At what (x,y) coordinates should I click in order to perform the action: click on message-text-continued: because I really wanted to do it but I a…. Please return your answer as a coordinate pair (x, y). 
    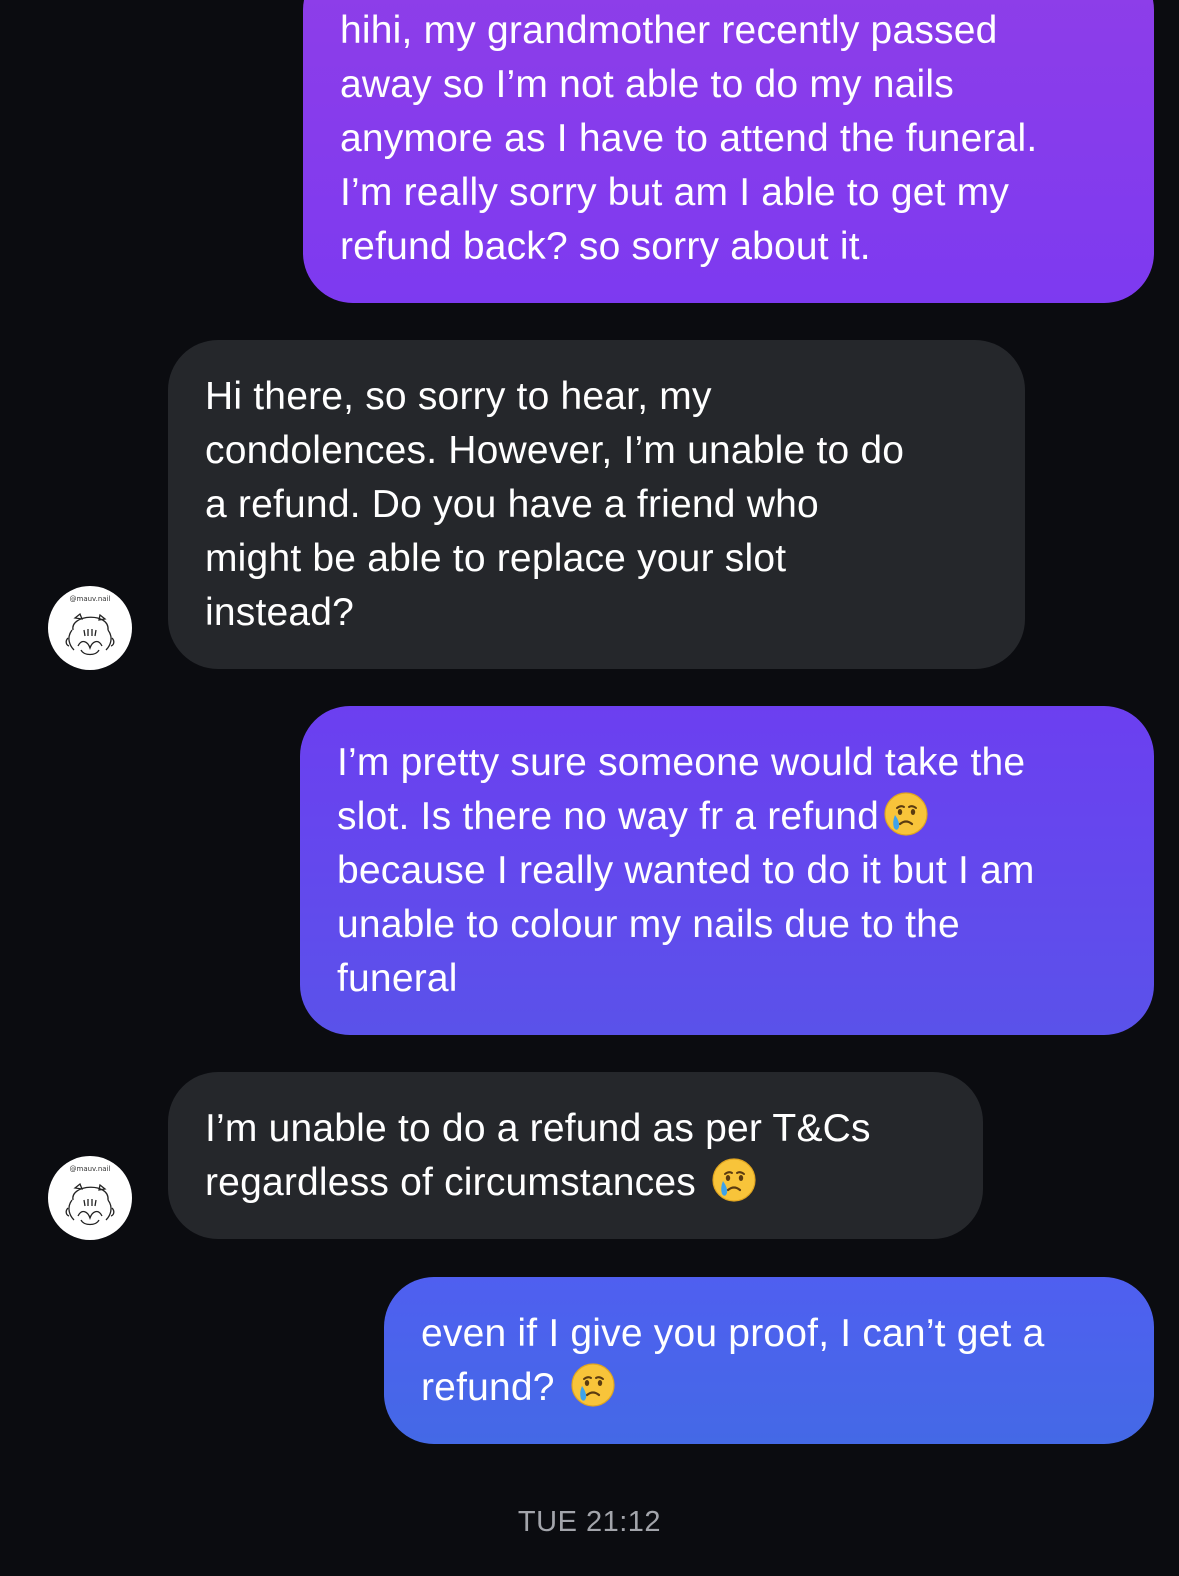
    Looking at the image, I should click on (686, 924).